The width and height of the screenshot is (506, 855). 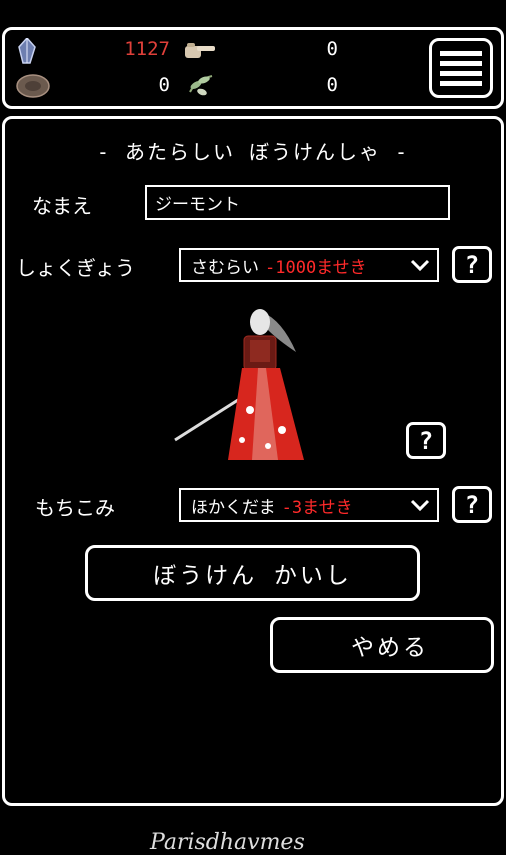 What do you see at coordinates (227, 842) in the screenshot?
I see `footer-logo: Parisdhavmes` at bounding box center [227, 842].